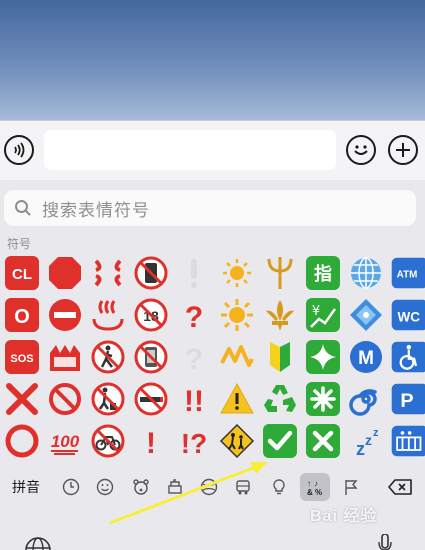 Image resolution: width=425 pixels, height=550 pixels. I want to click on emoji-m-label: M, so click(366, 358).